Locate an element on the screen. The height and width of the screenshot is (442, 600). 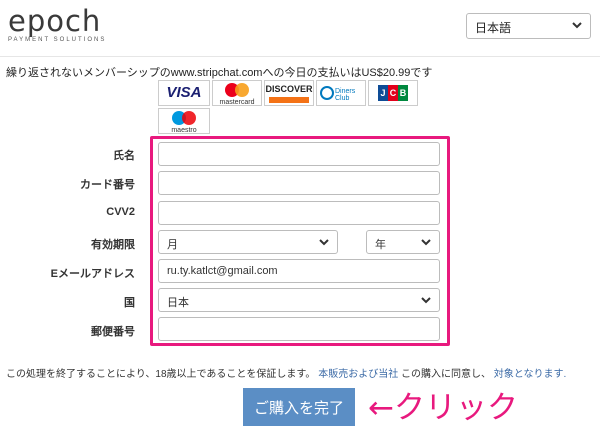
mastercard-circles is located at coordinates (237, 90).